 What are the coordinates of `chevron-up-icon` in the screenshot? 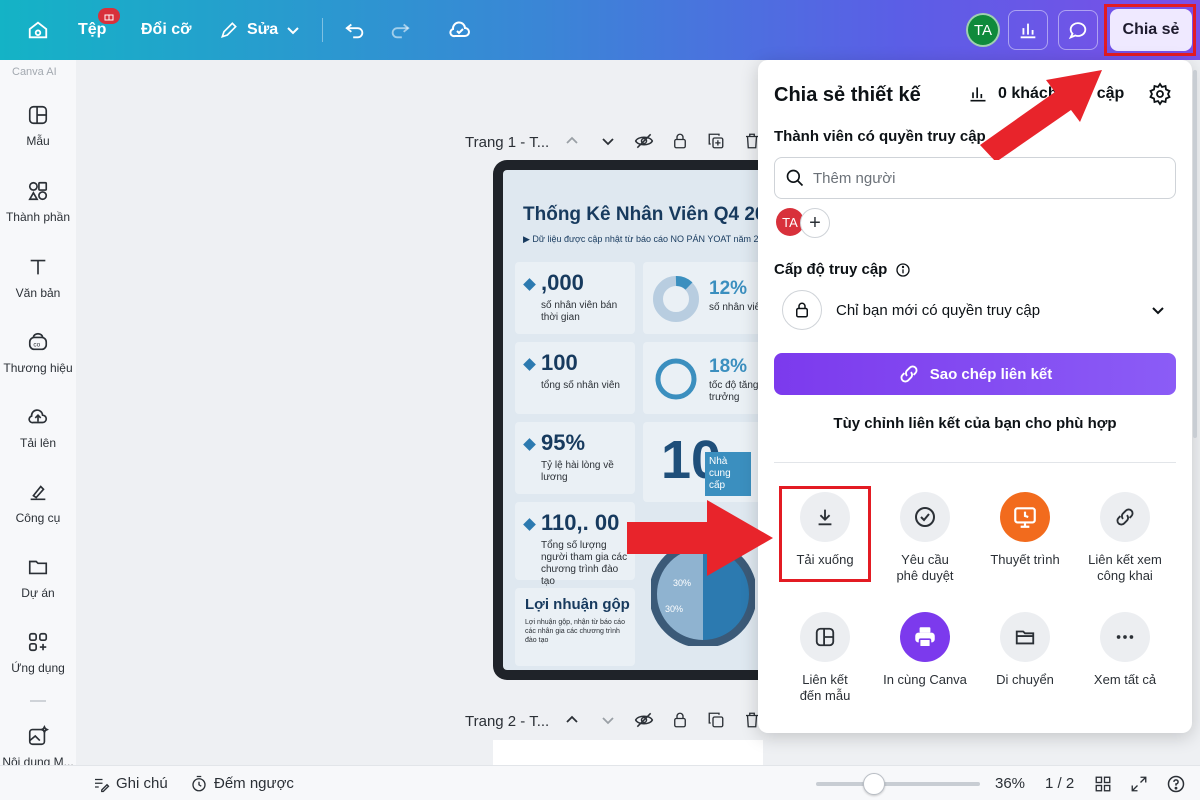 It's located at (572, 719).